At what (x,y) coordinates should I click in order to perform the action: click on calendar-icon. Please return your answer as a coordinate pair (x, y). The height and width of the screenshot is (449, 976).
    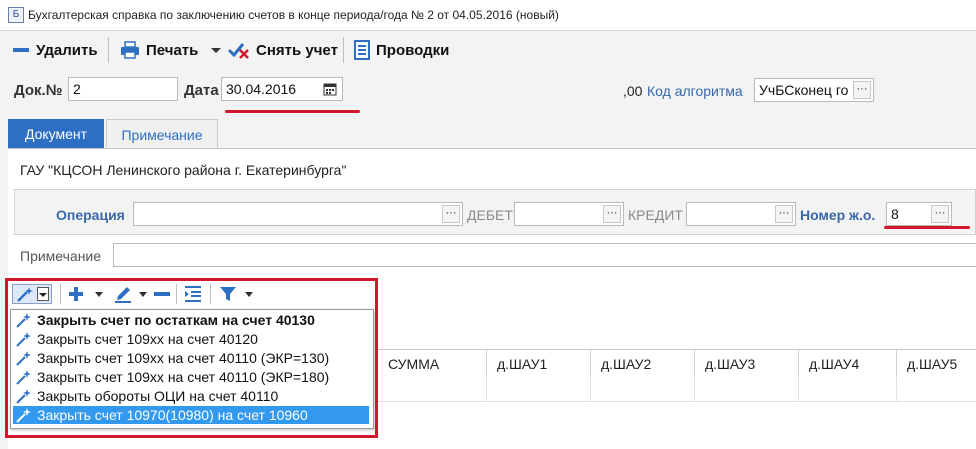
    Looking at the image, I should click on (330, 89).